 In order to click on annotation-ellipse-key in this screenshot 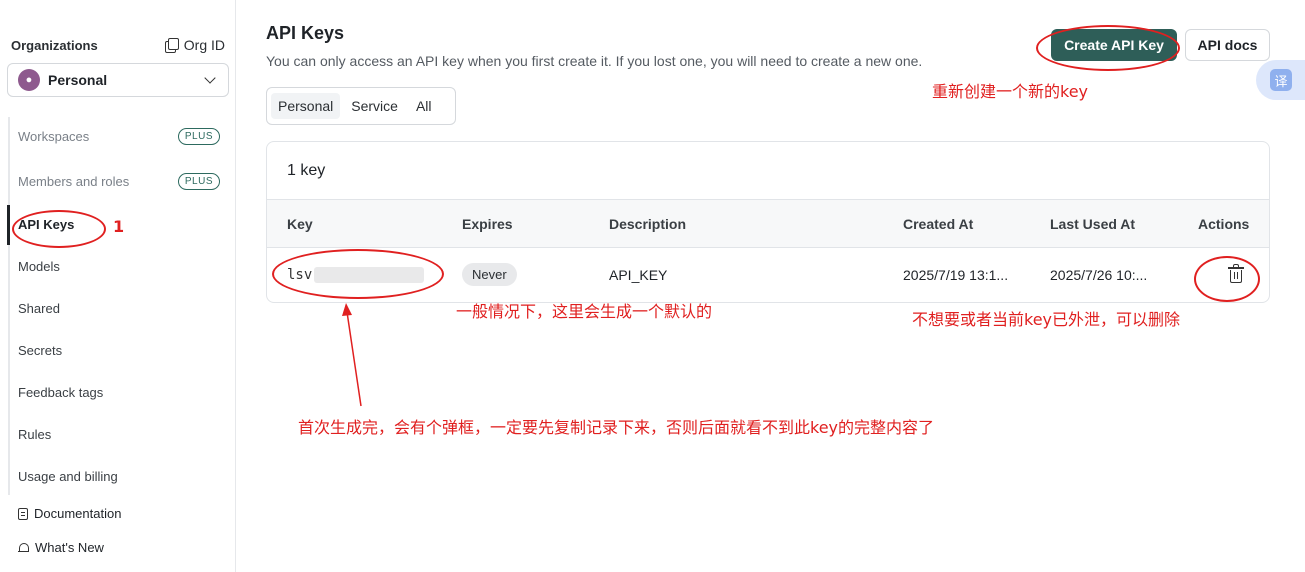, I will do `click(358, 274)`.